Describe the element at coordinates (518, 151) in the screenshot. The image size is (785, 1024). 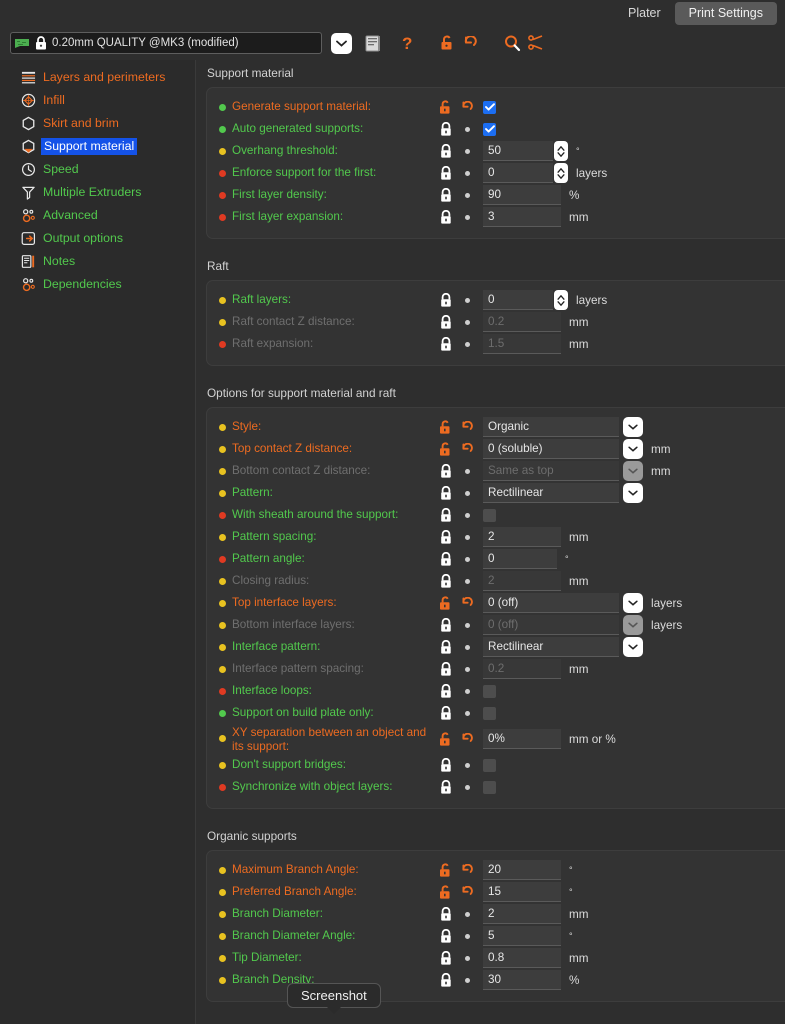
I see `value-input: 50` at that location.